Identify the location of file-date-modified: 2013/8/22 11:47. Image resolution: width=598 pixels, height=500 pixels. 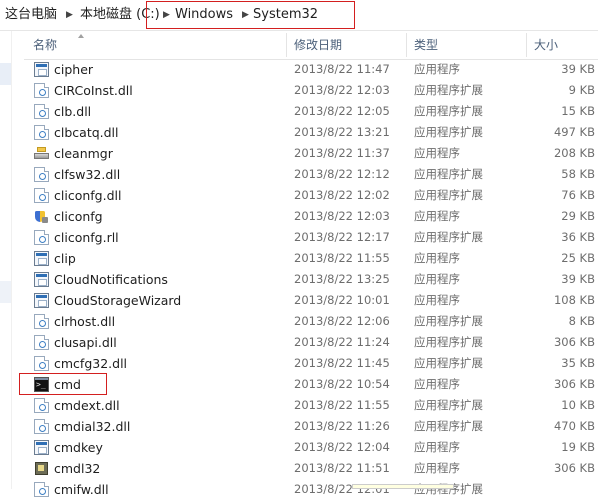
(342, 69).